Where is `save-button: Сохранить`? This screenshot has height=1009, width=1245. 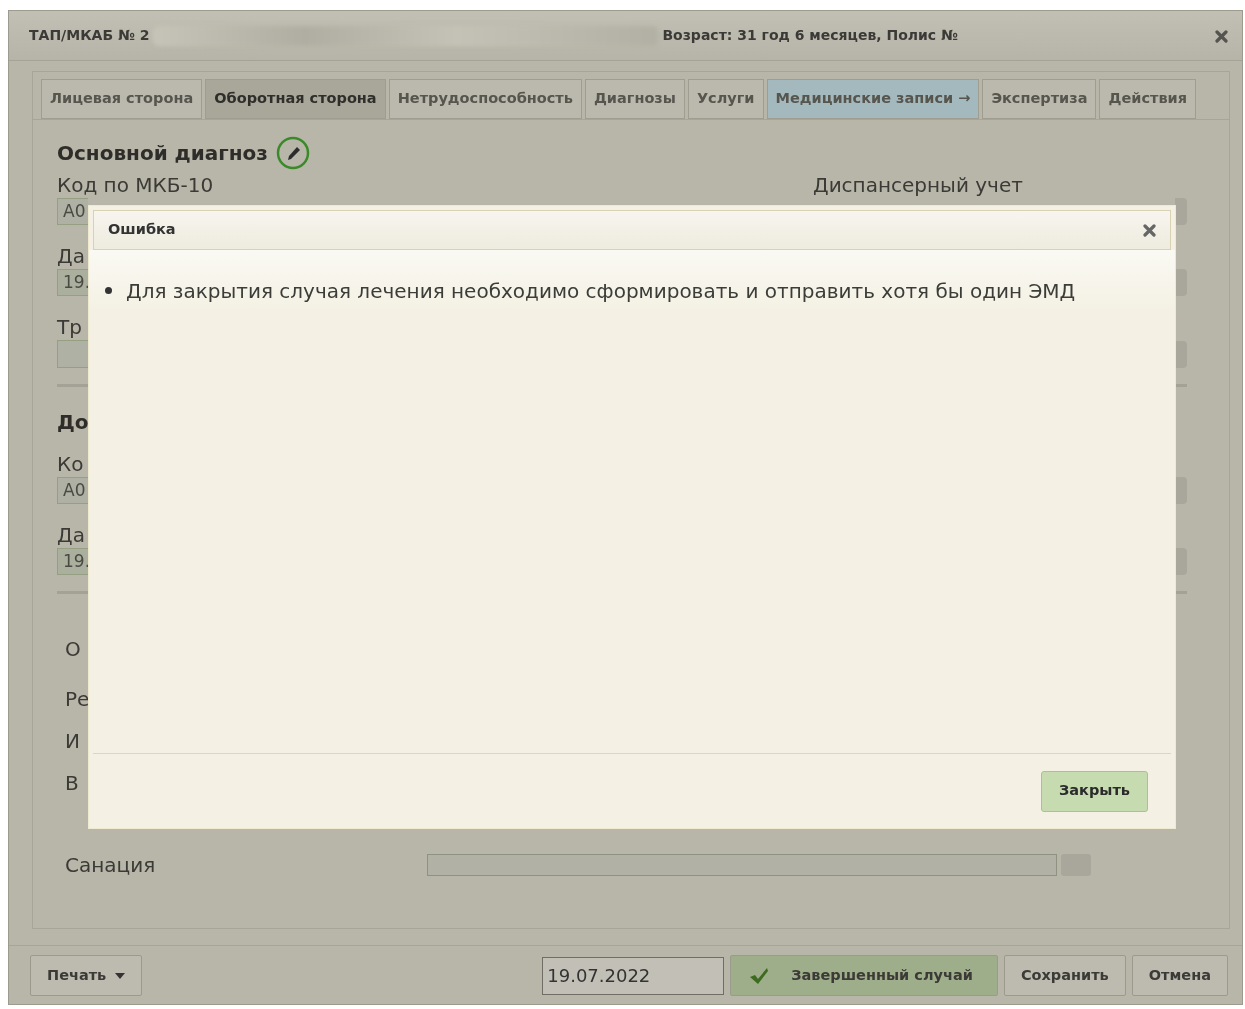 save-button: Сохранить is located at coordinates (1064, 975).